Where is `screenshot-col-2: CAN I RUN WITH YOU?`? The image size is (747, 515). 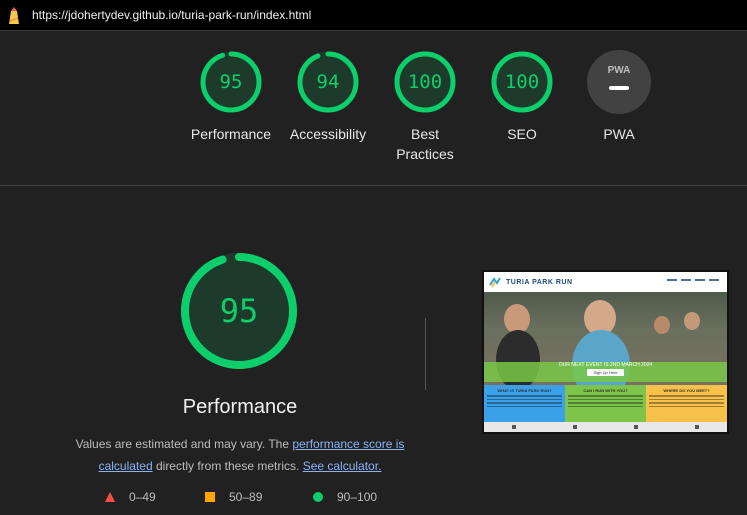 screenshot-col-2: CAN I RUN WITH YOU? is located at coordinates (605, 403).